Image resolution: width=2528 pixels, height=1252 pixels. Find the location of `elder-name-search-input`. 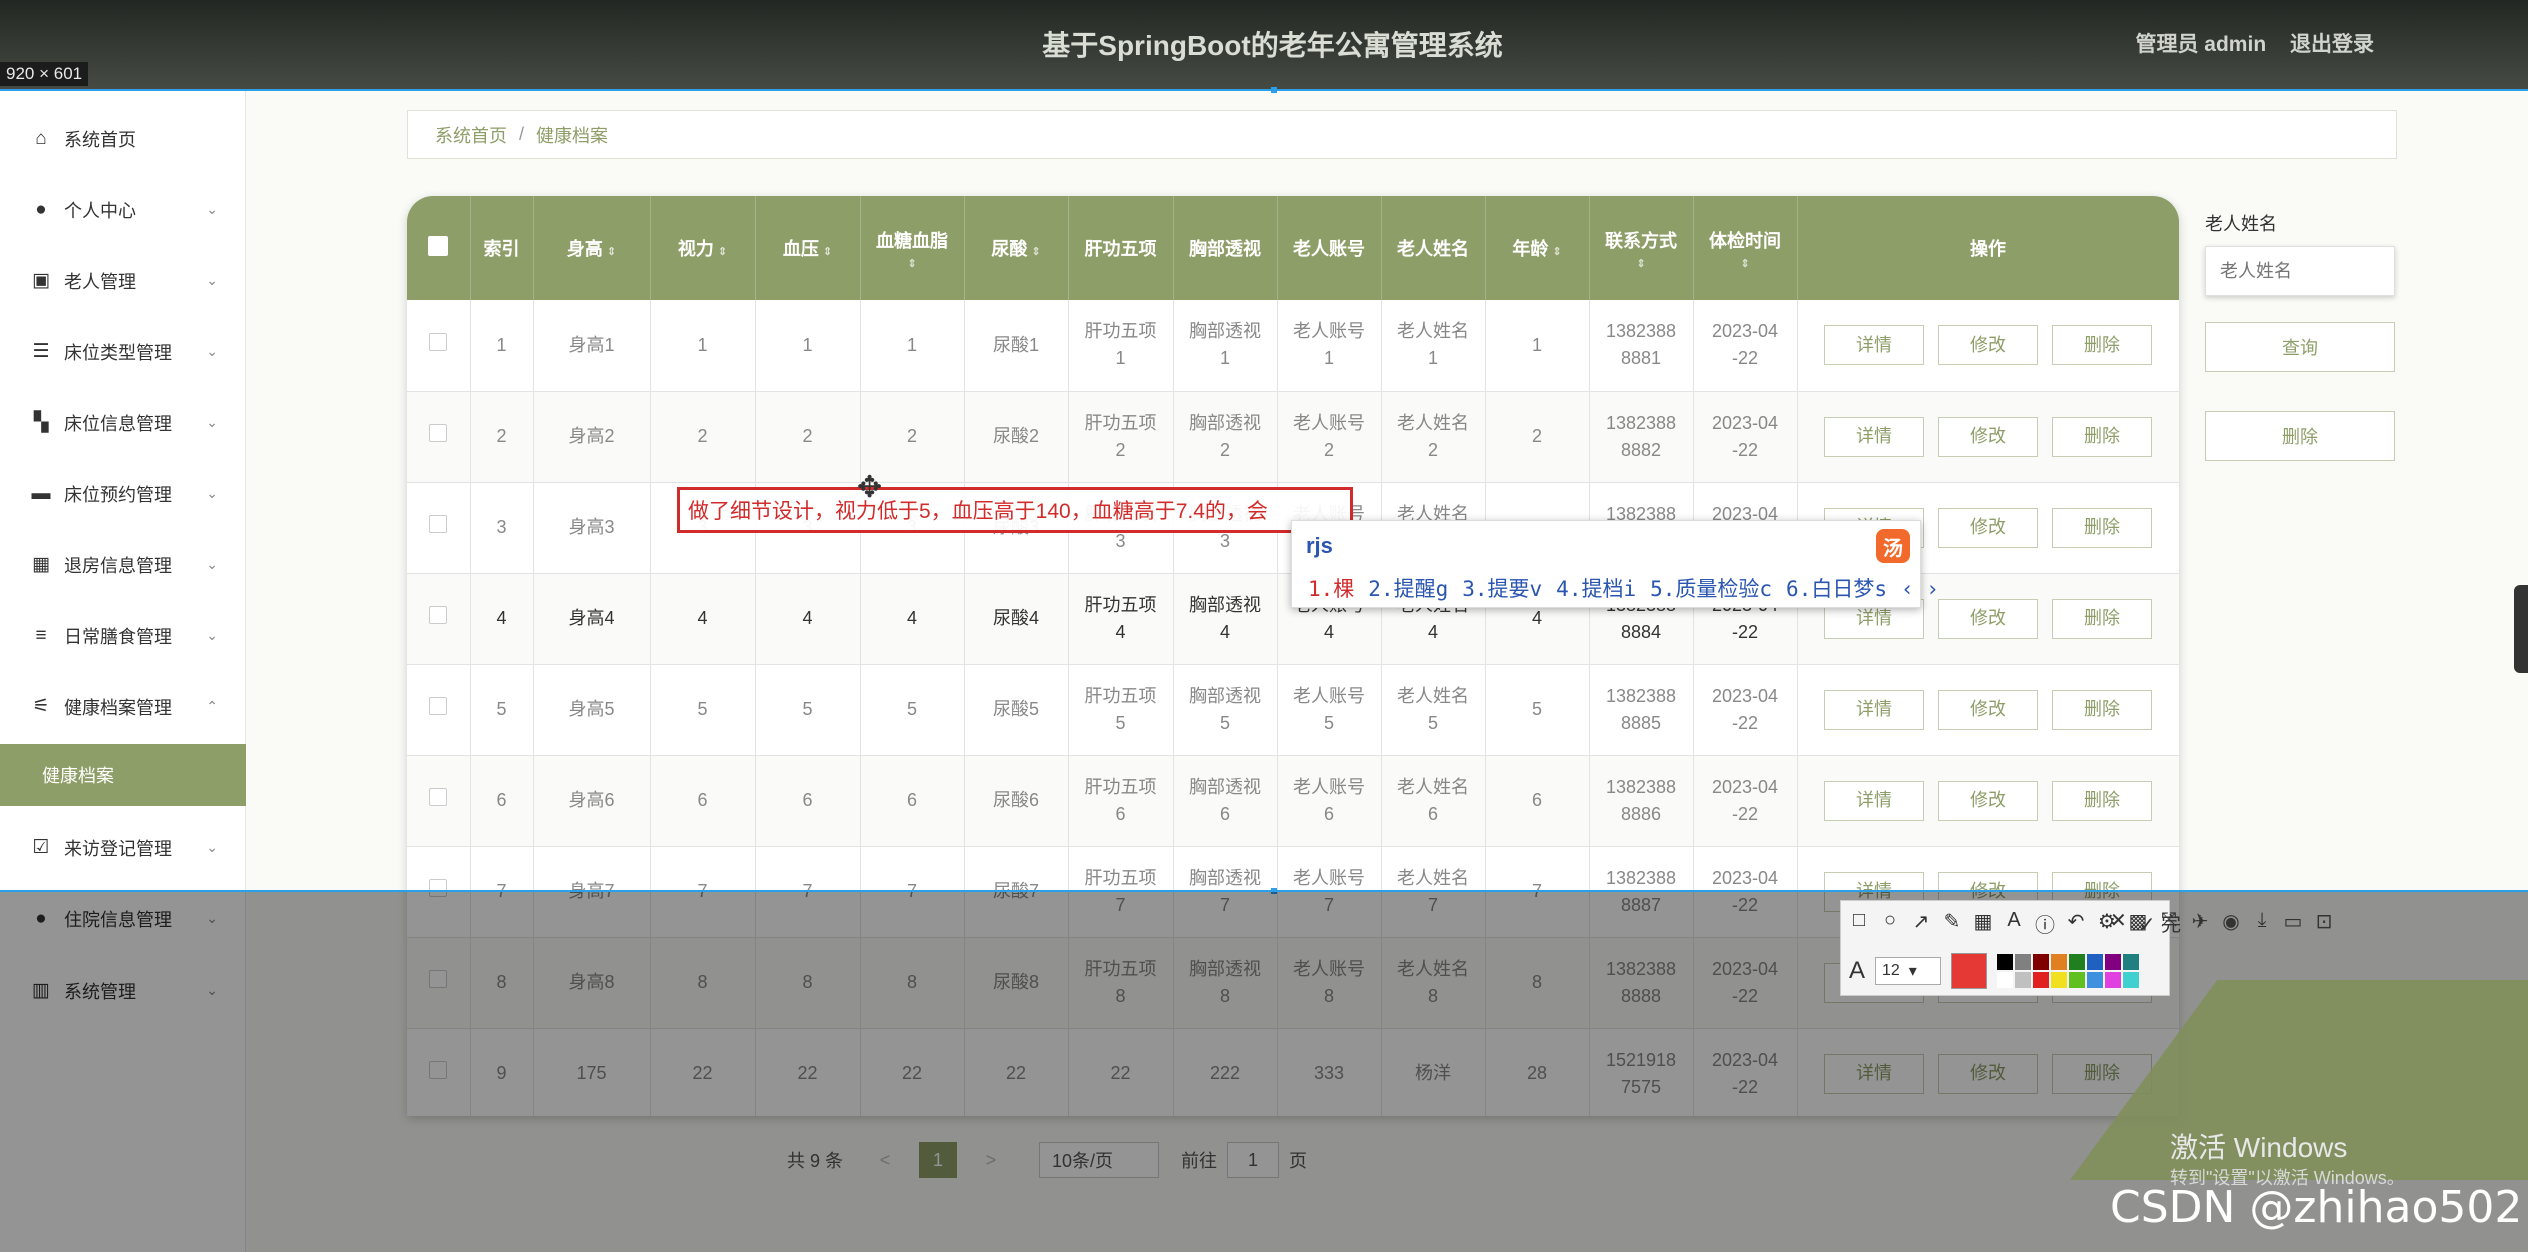

elder-name-search-input is located at coordinates (2300, 271).